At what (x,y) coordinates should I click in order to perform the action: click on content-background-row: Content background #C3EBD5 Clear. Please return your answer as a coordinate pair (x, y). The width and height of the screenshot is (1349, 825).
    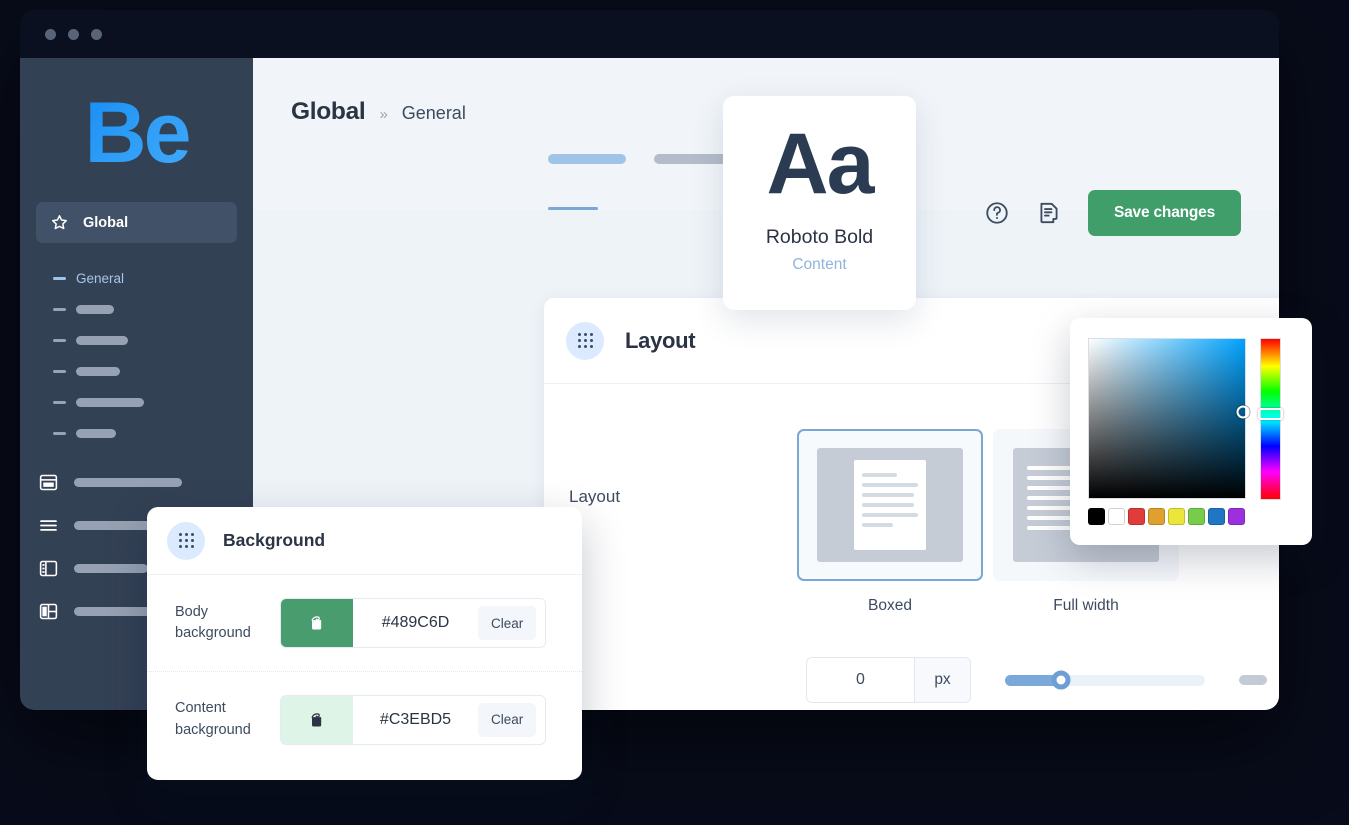
    Looking at the image, I should click on (364, 719).